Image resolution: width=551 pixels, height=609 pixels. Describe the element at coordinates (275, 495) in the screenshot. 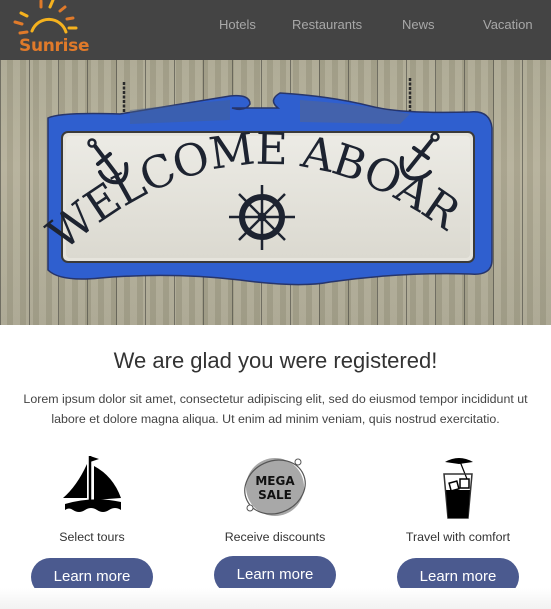

I see `svg-text: SALE` at that location.